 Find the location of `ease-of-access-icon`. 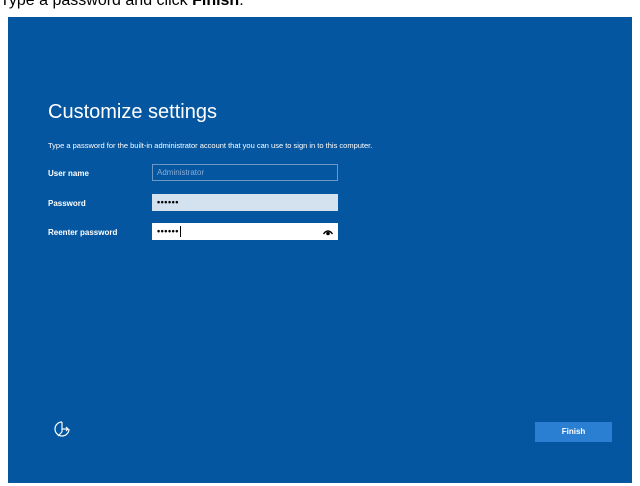

ease-of-access-icon is located at coordinates (62, 429).